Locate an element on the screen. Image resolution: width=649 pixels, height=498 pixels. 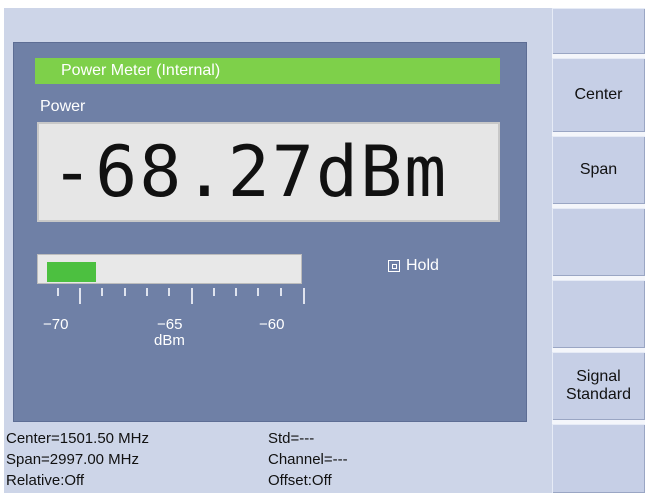
power-level-bar is located at coordinates (169, 269).